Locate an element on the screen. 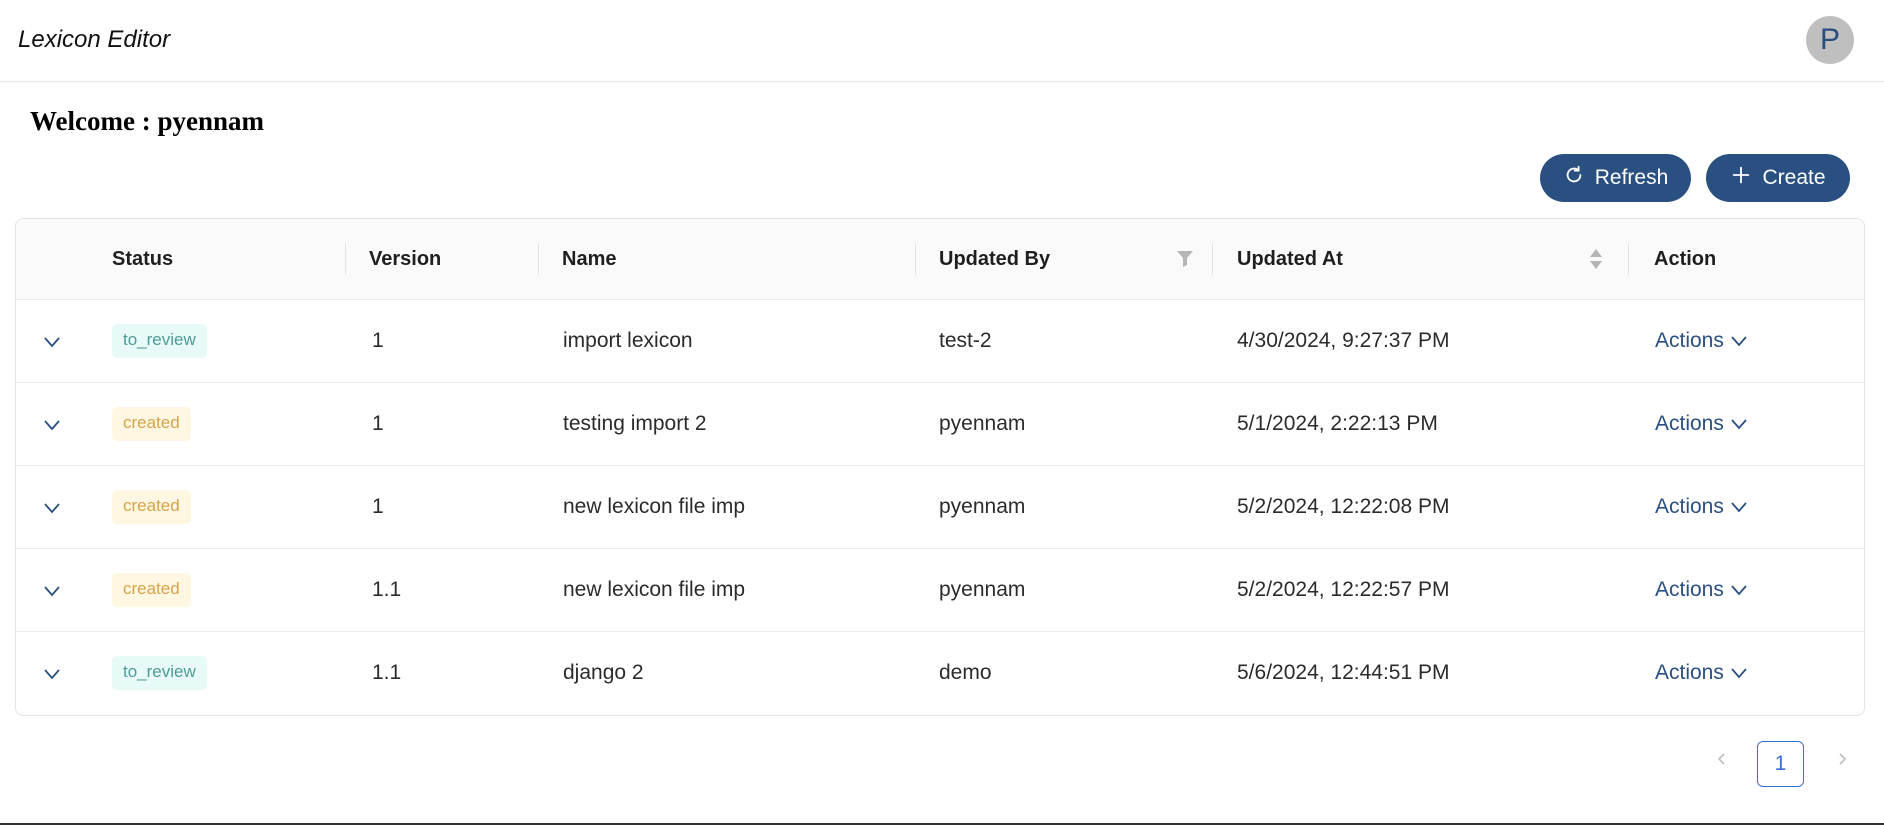 This screenshot has width=1884, height=825. updated-by-cell: demo is located at coordinates (965, 672).